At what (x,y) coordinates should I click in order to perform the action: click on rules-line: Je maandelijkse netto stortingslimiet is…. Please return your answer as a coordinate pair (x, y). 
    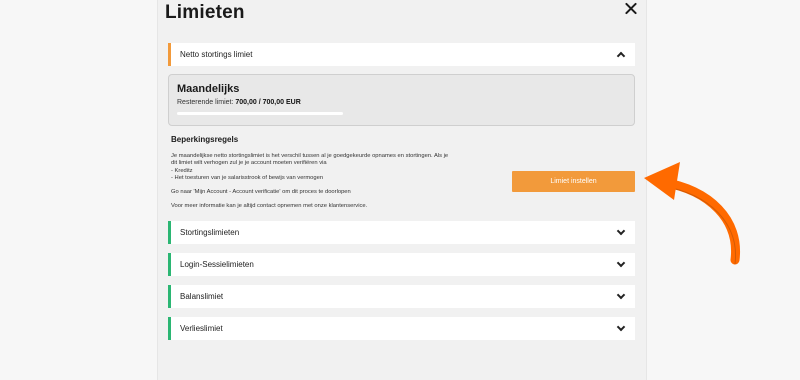
    Looking at the image, I should click on (310, 156).